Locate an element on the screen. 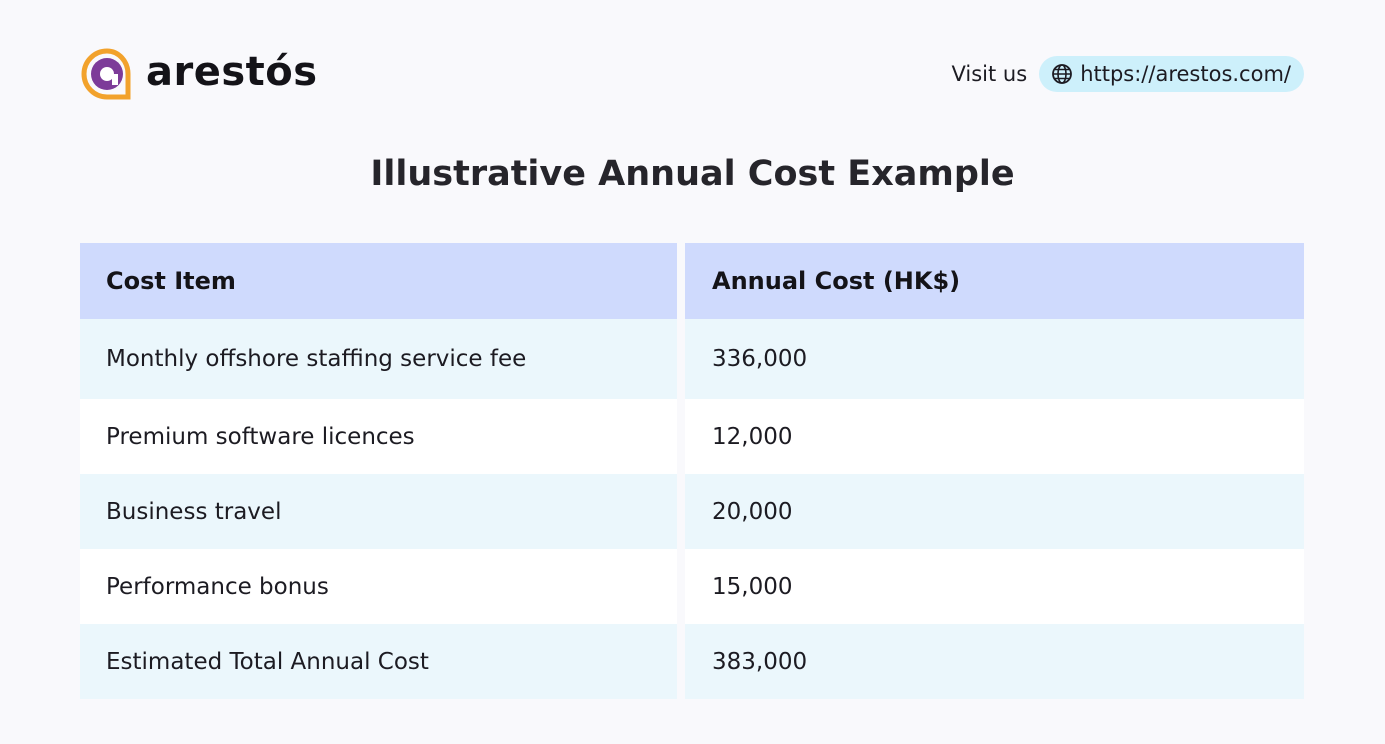  table-cell-total-label: Estimated Total Annual Cost is located at coordinates (378, 661).